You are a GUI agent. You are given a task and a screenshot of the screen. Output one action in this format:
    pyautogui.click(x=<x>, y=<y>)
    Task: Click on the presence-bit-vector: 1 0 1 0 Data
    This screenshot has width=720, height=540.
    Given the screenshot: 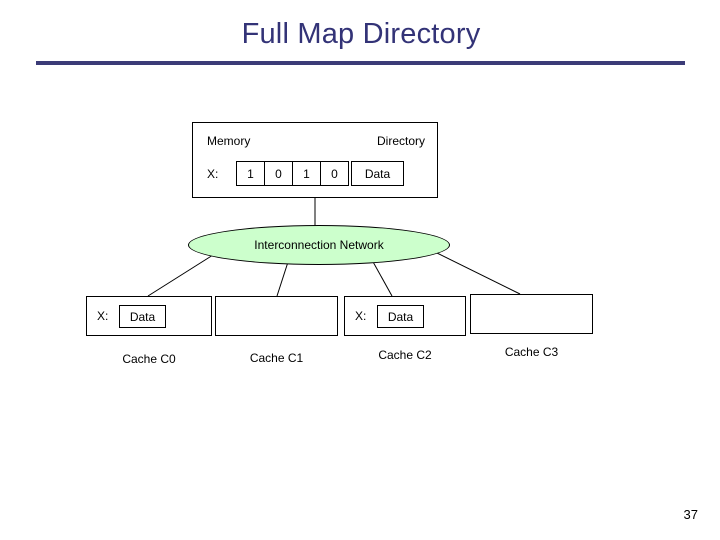 What is the action you would take?
    pyautogui.click(x=320, y=173)
    